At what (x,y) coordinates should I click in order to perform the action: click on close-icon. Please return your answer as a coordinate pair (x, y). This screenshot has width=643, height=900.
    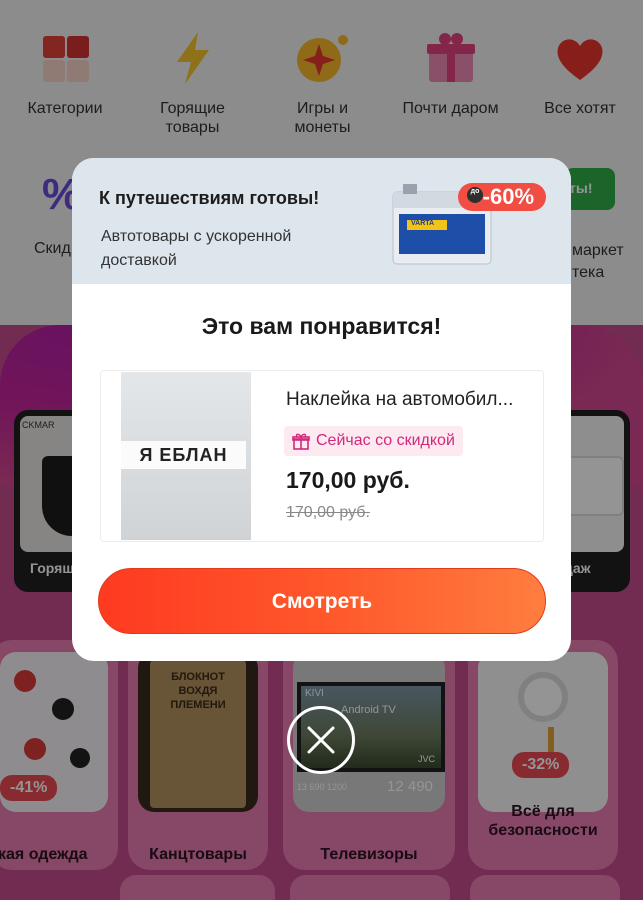
    Looking at the image, I should click on (321, 740).